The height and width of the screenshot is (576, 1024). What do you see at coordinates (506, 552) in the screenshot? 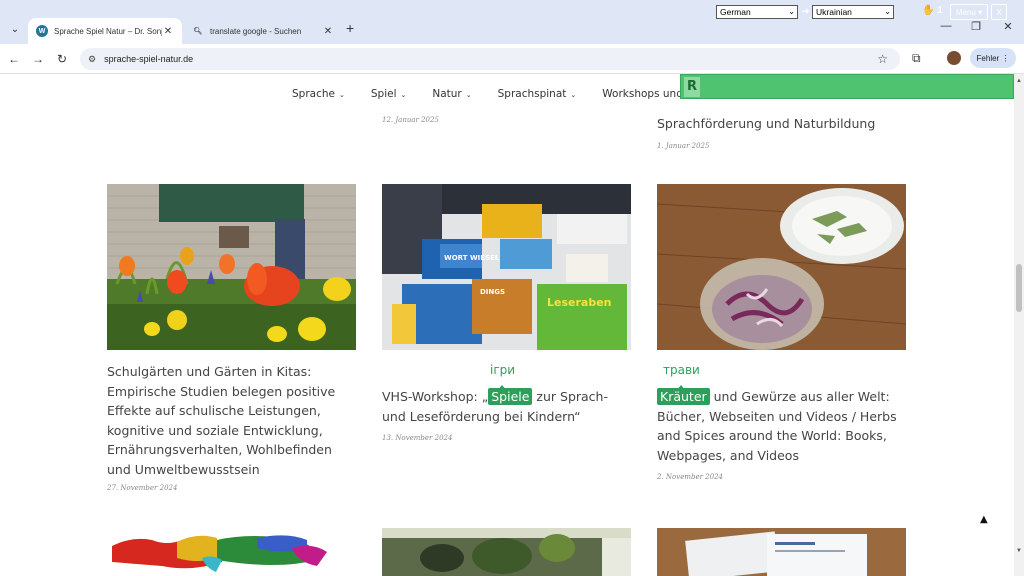
I see `plants-photo` at bounding box center [506, 552].